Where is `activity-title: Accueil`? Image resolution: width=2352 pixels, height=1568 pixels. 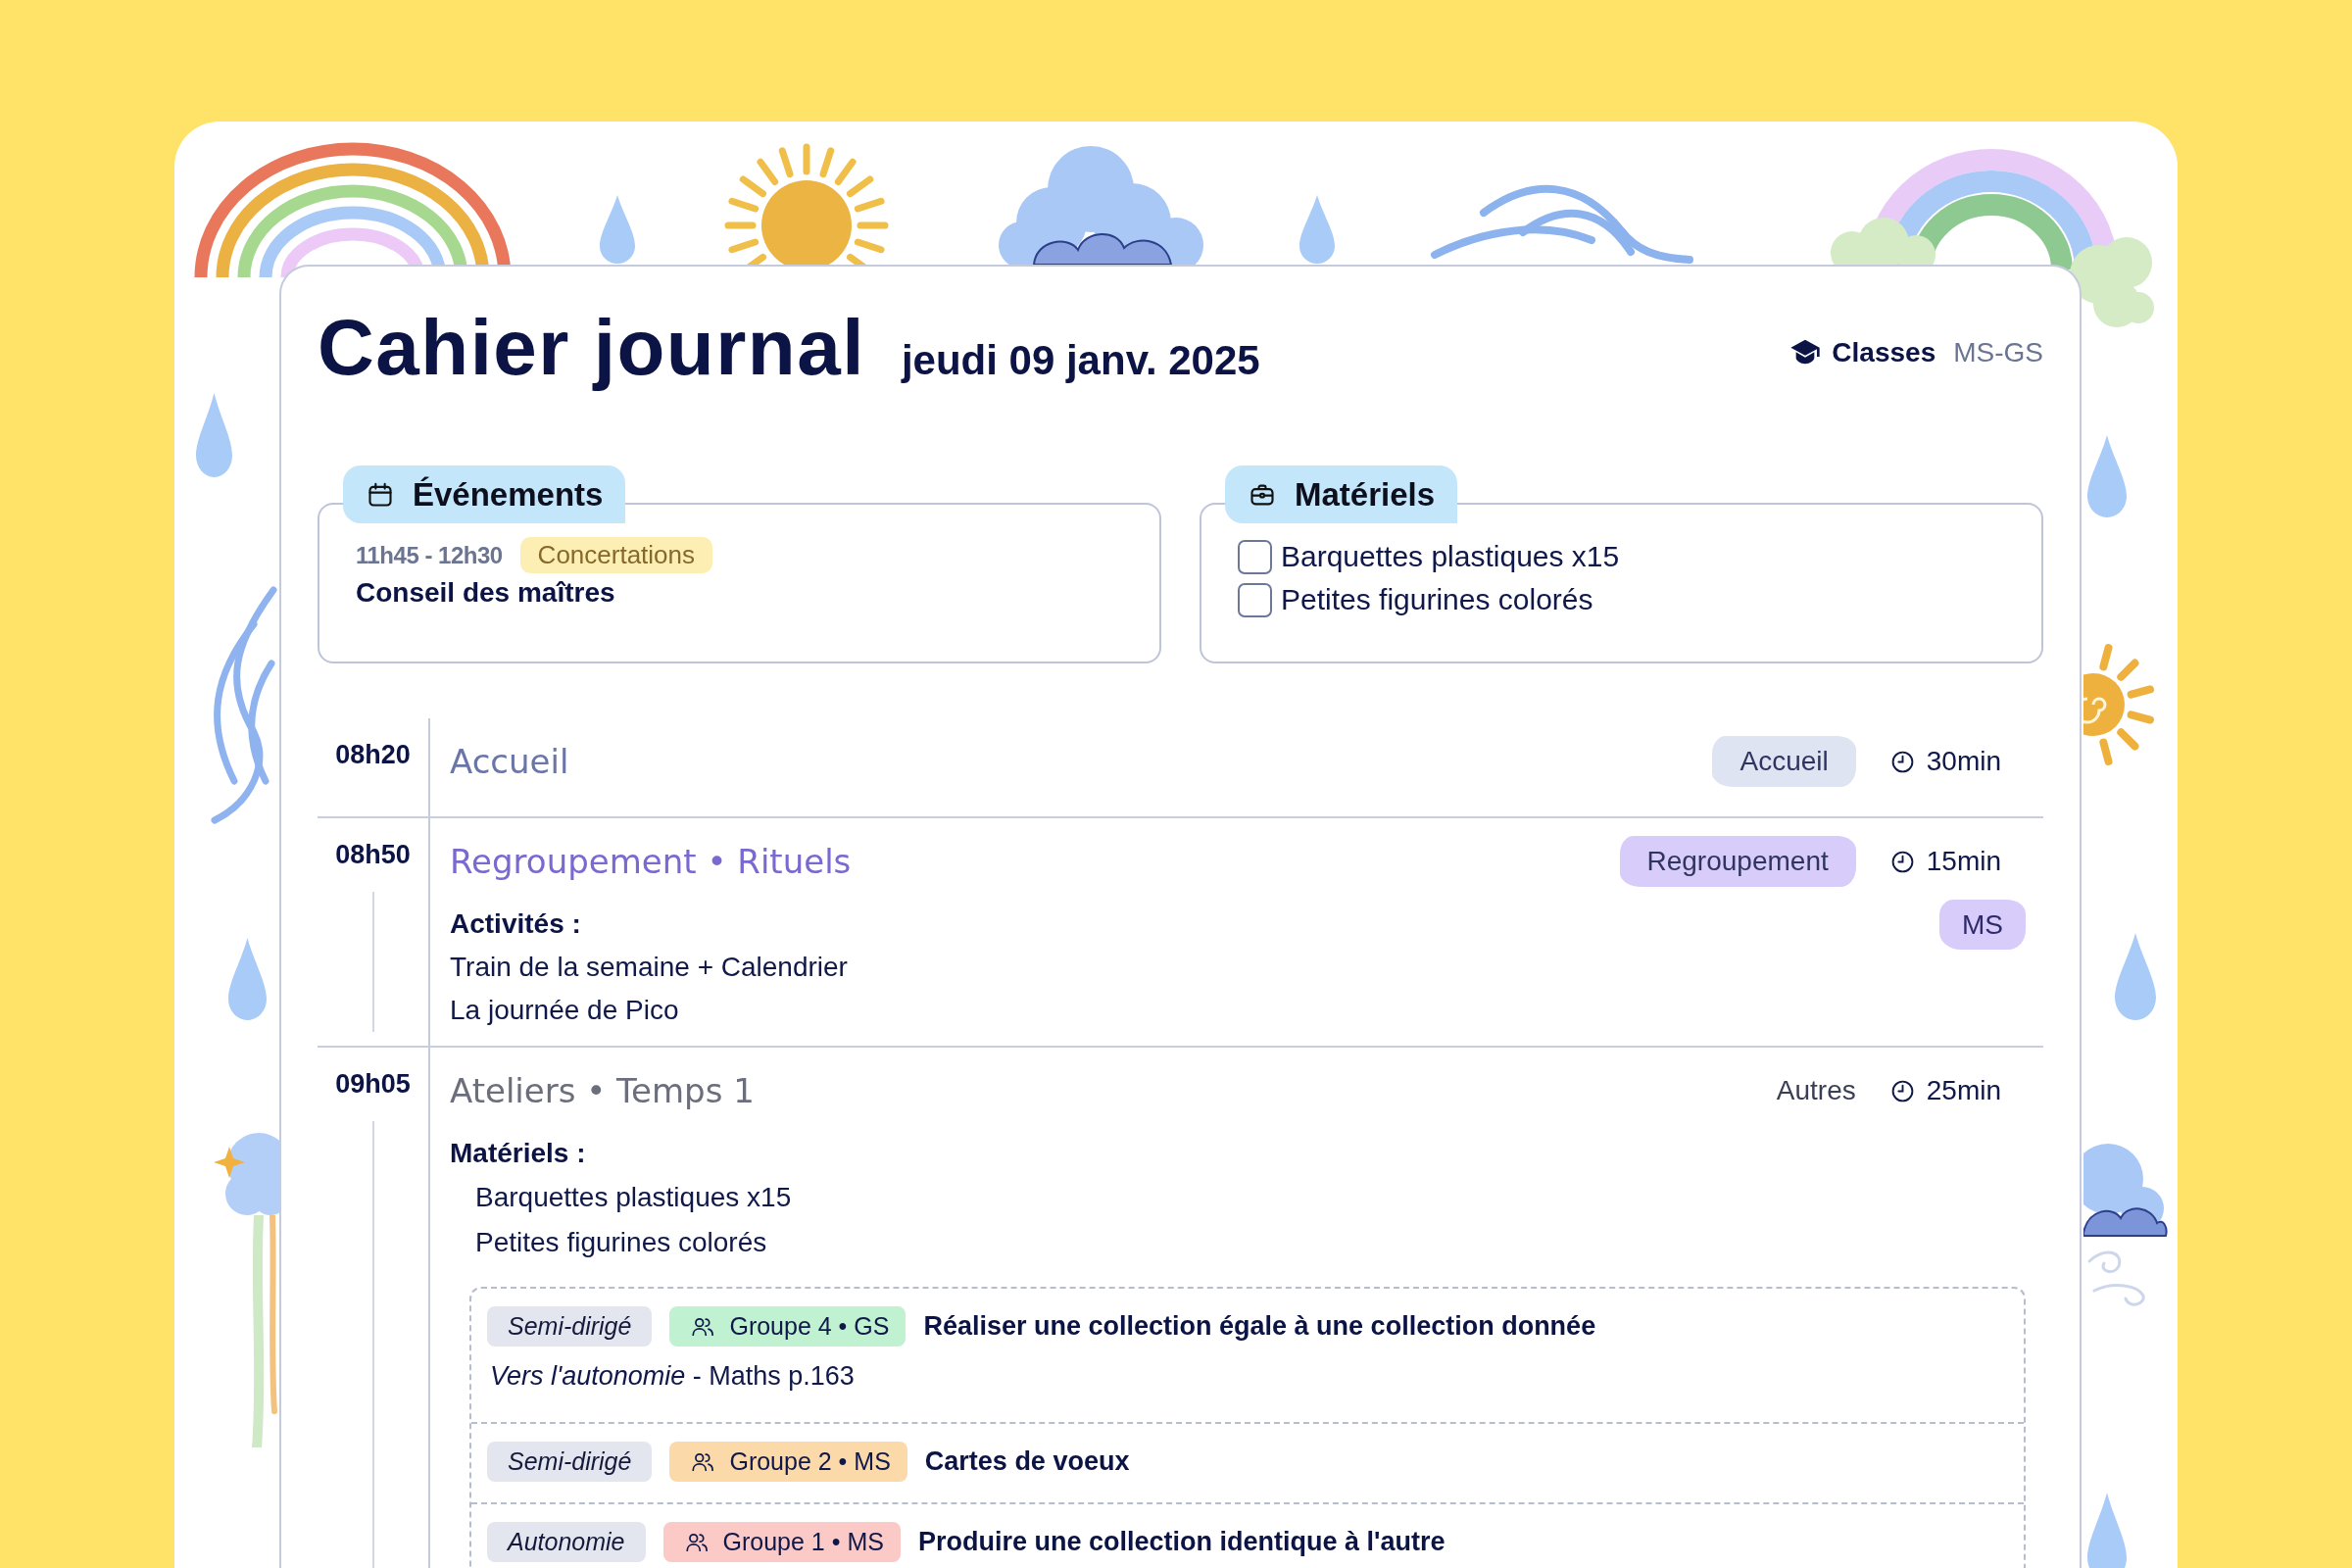 activity-title: Accueil is located at coordinates (510, 762).